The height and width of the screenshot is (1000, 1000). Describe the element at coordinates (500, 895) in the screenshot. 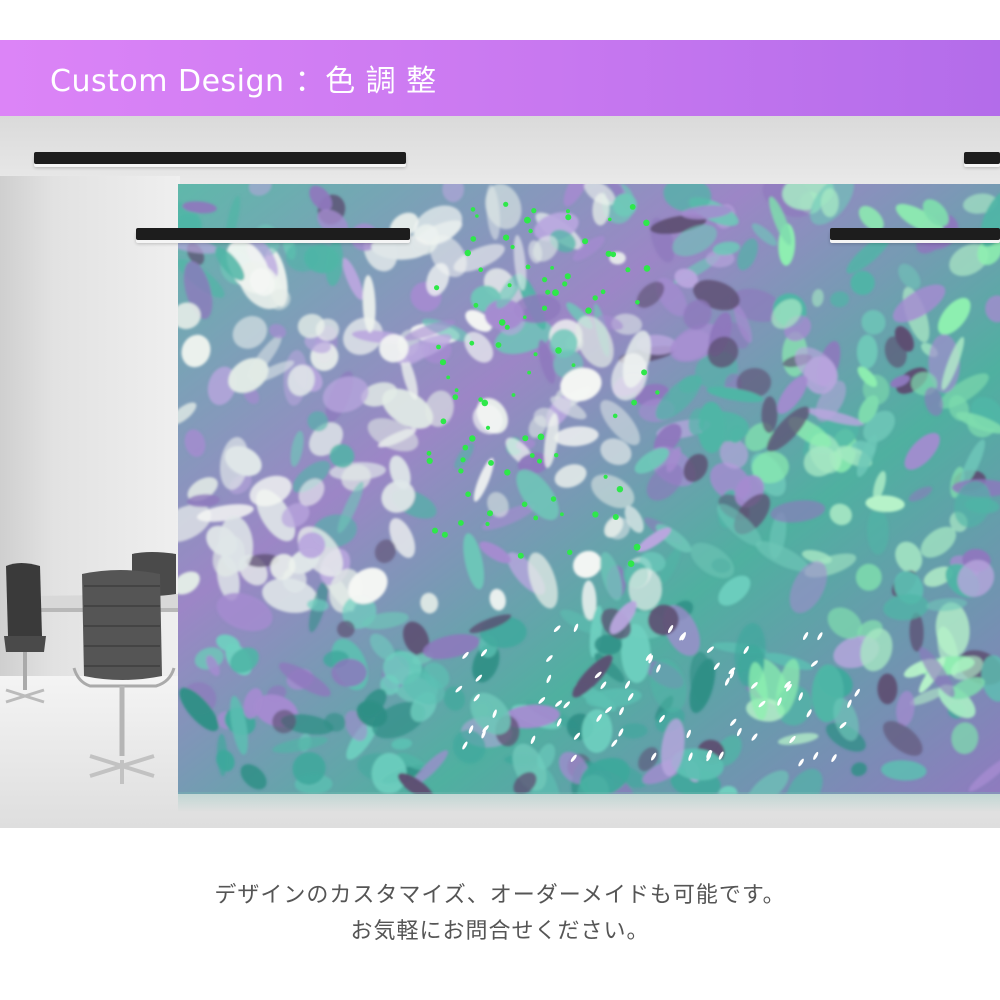

I see `caption-line-1: デザインのカスタマイズ、オーダーメイドも可能です。` at that location.